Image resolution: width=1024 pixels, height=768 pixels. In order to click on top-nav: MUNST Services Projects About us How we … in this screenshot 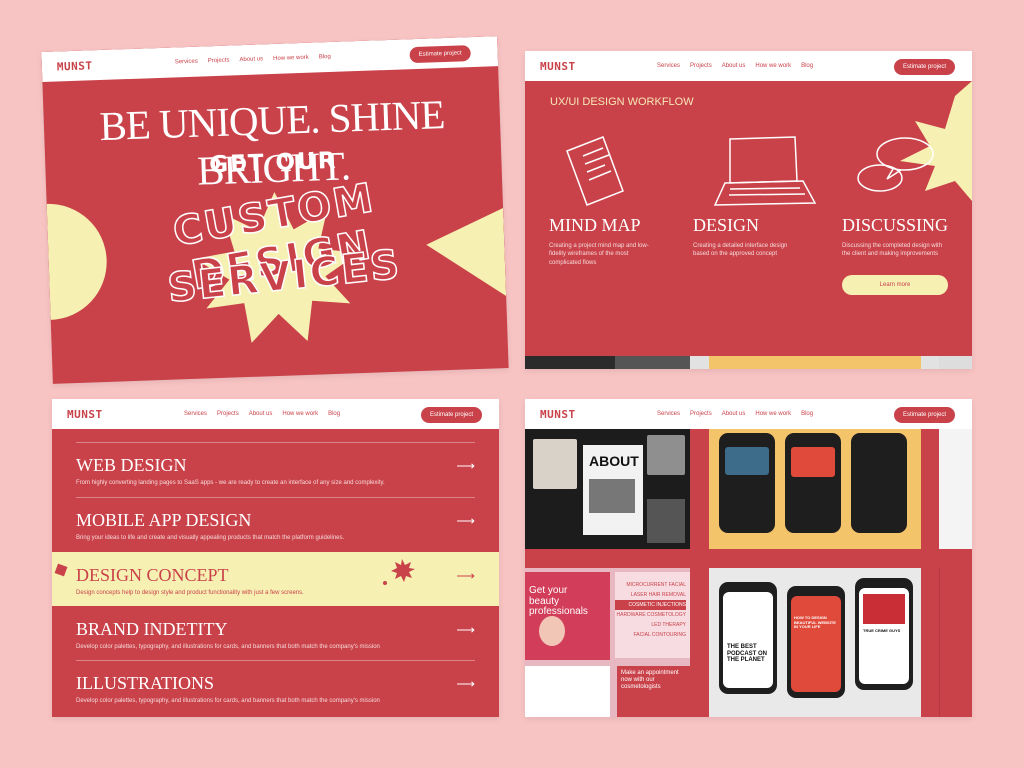, I will do `click(748, 414)`.